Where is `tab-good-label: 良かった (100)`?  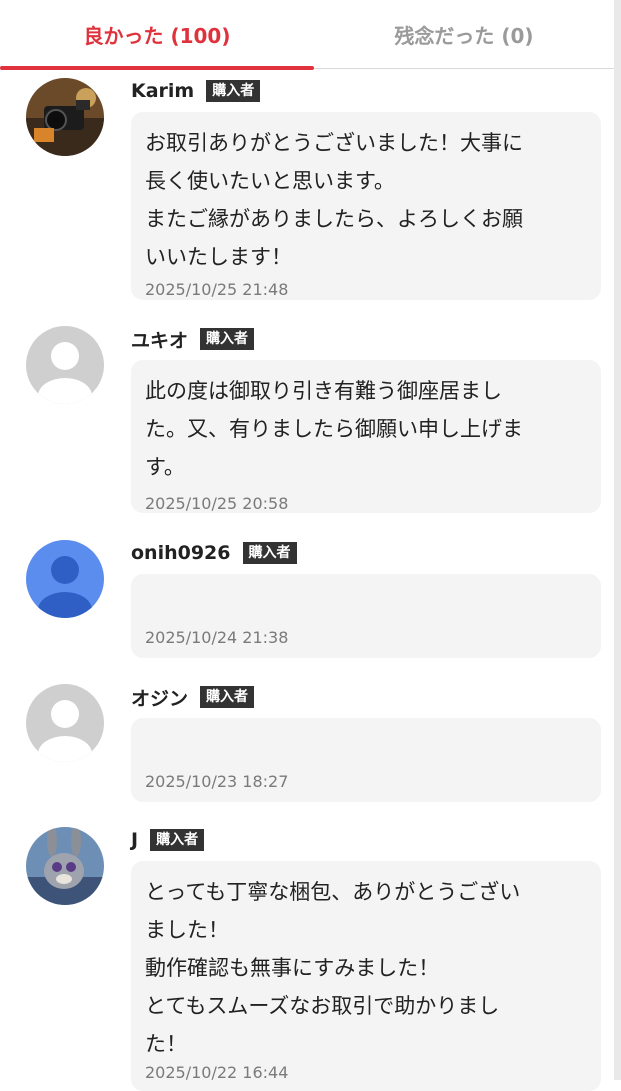 tab-good-label: 良かった (100) is located at coordinates (157, 35).